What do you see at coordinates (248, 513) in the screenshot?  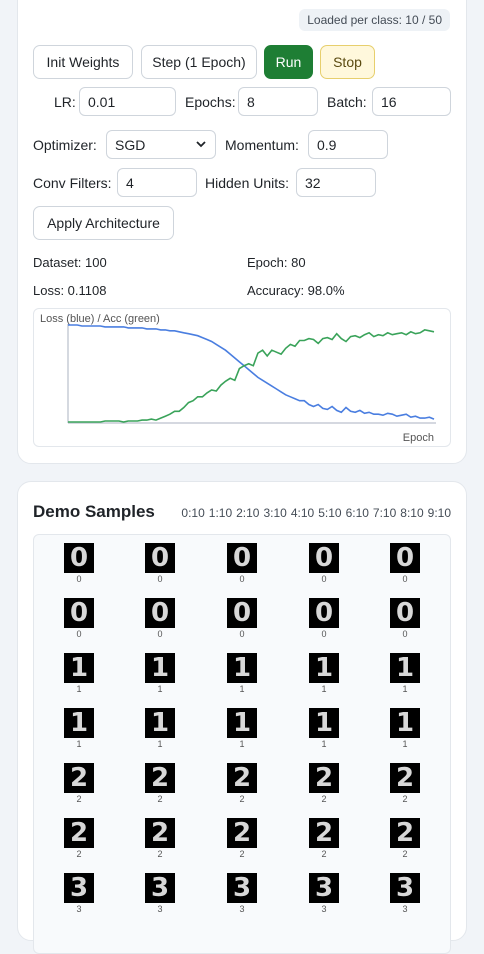 I see `class-count-2: 2:10` at bounding box center [248, 513].